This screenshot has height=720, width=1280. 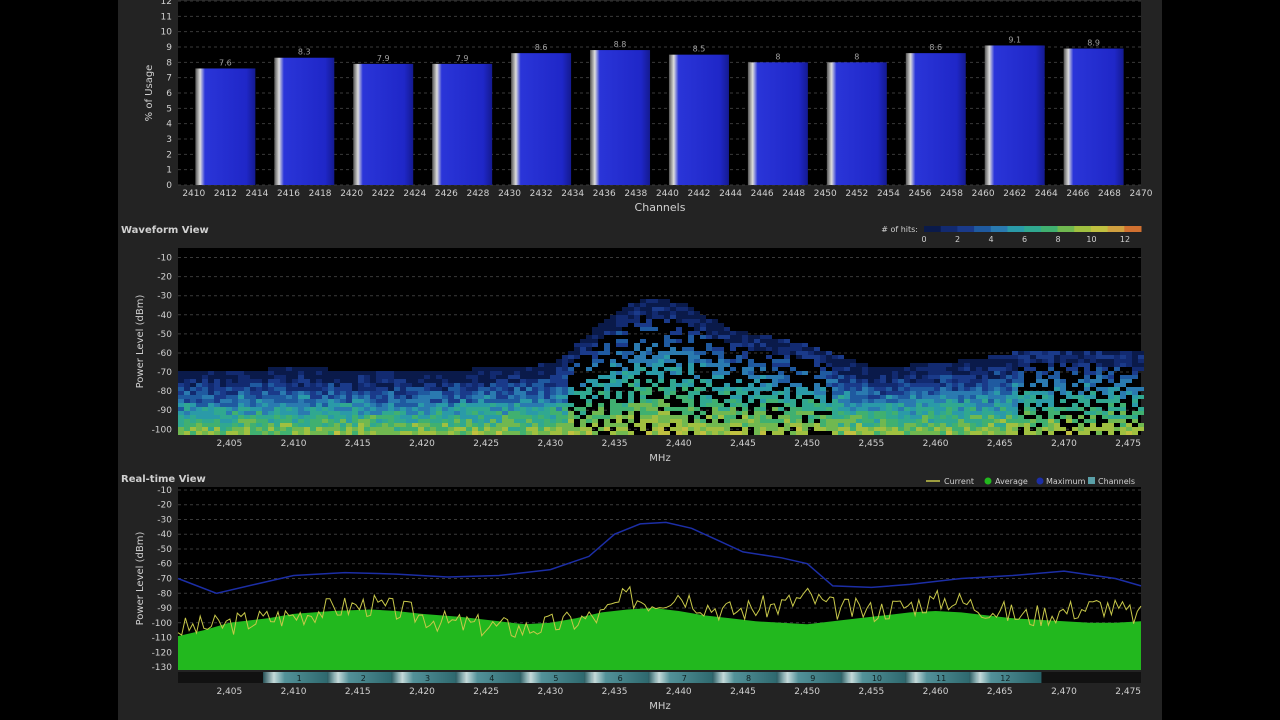 What do you see at coordinates (899, 229) in the screenshot?
I see `hits-legend-title: # of hits:` at bounding box center [899, 229].